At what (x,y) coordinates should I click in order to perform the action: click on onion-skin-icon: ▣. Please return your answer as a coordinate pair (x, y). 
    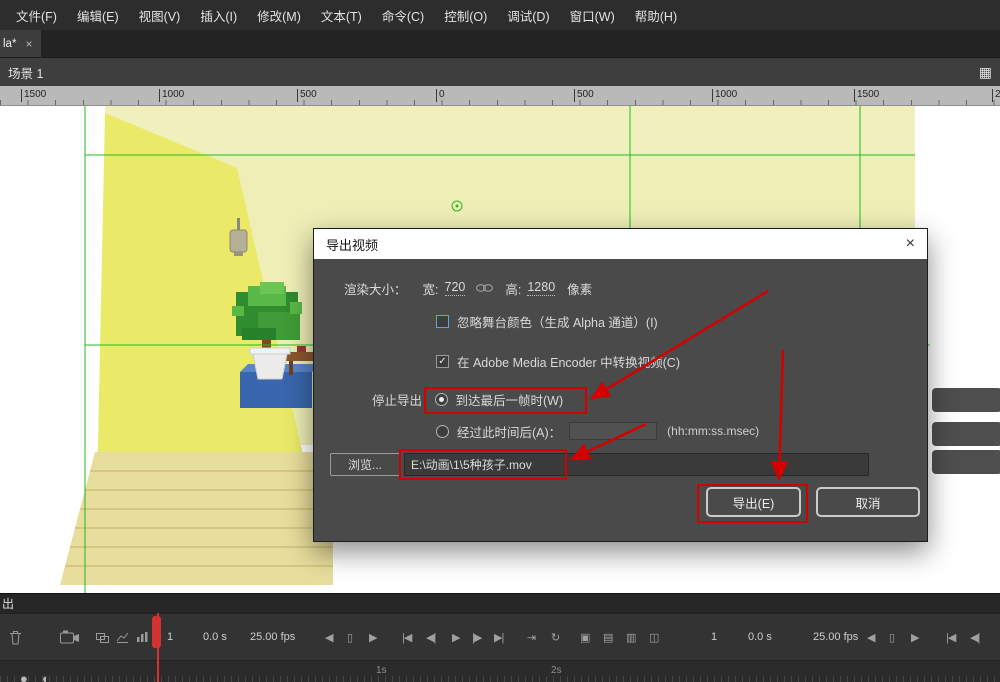
    Looking at the image, I should click on (585, 637).